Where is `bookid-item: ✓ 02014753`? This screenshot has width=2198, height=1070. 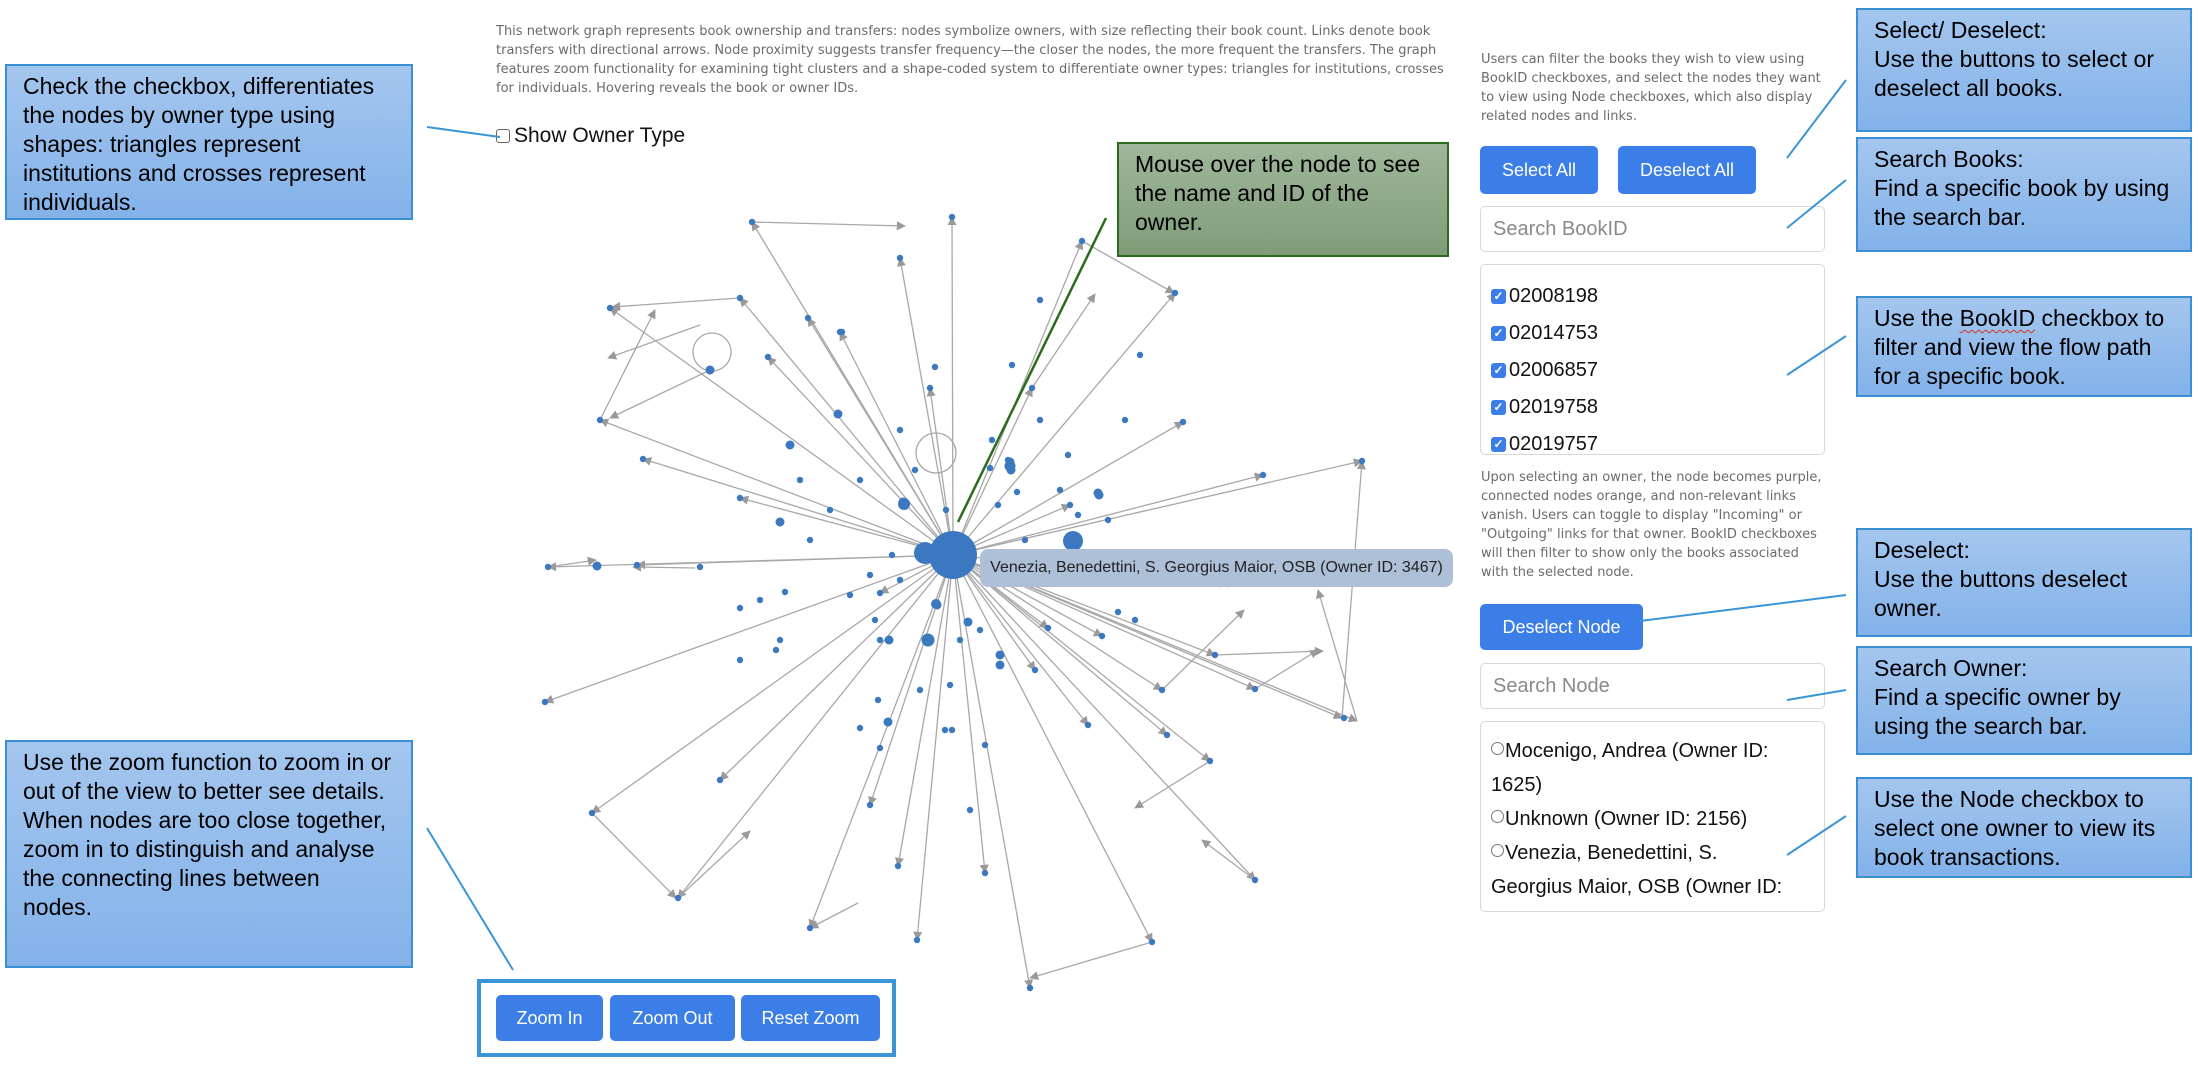
bookid-item: ✓ 02014753 is located at coordinates (1544, 333).